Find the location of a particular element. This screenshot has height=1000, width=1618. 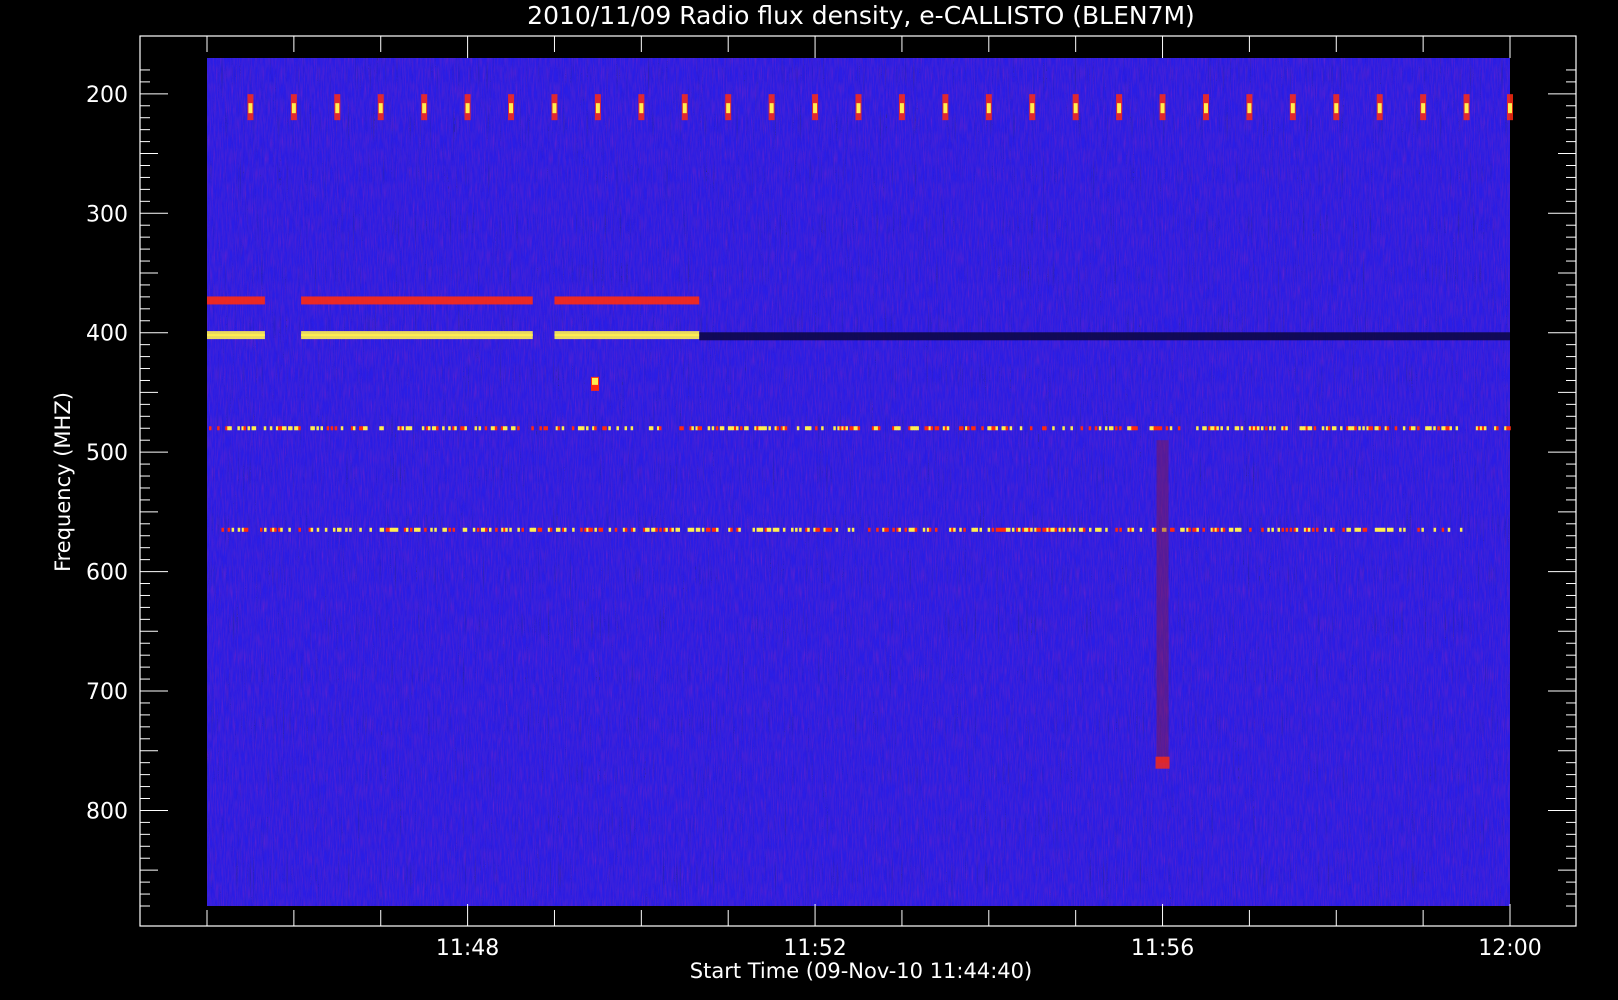

streak is located at coordinates (1162, 601).